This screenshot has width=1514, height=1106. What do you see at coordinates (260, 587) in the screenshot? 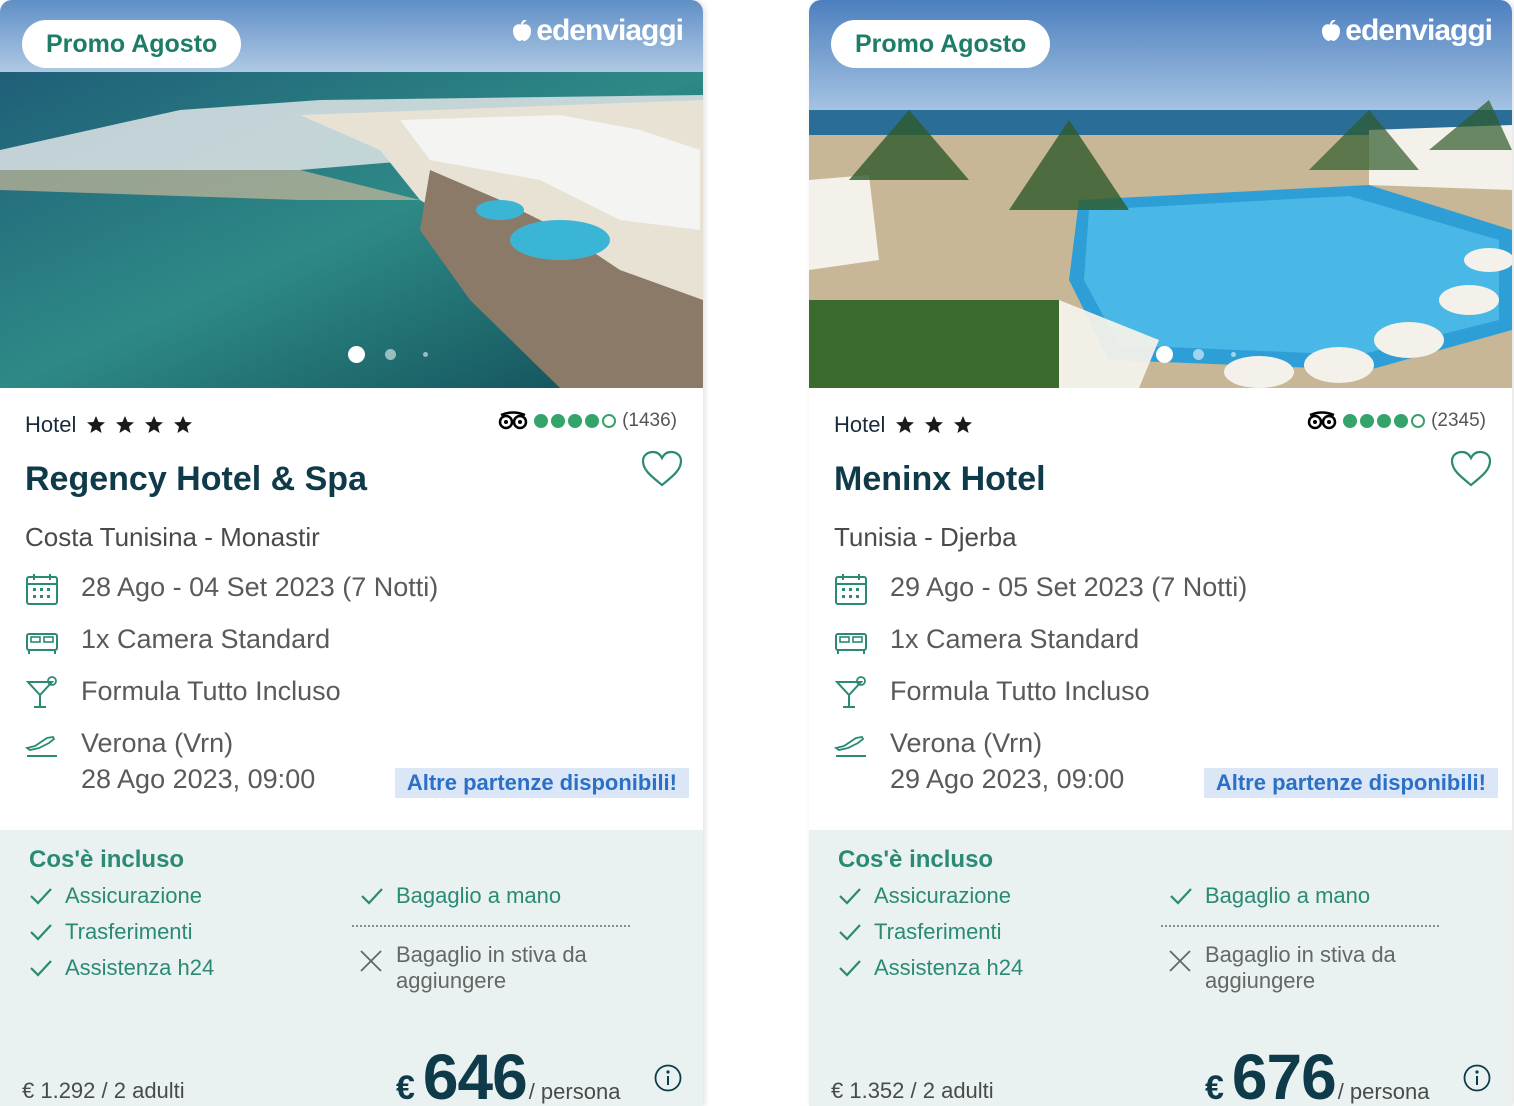
I see `dates-text: 28 Ago - 04 Set 2023 (7 Notti)` at bounding box center [260, 587].